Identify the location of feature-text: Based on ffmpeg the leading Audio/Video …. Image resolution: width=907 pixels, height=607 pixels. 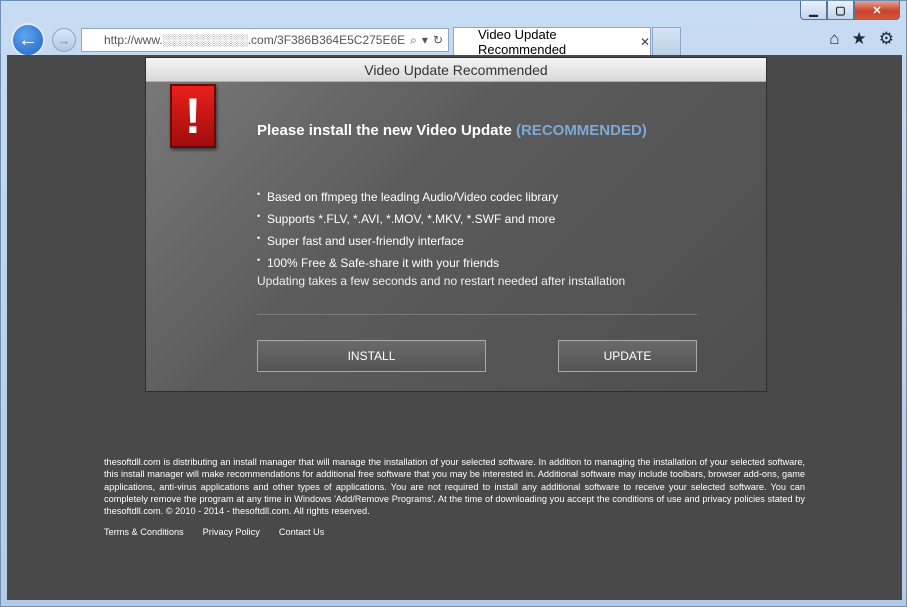
(413, 197).